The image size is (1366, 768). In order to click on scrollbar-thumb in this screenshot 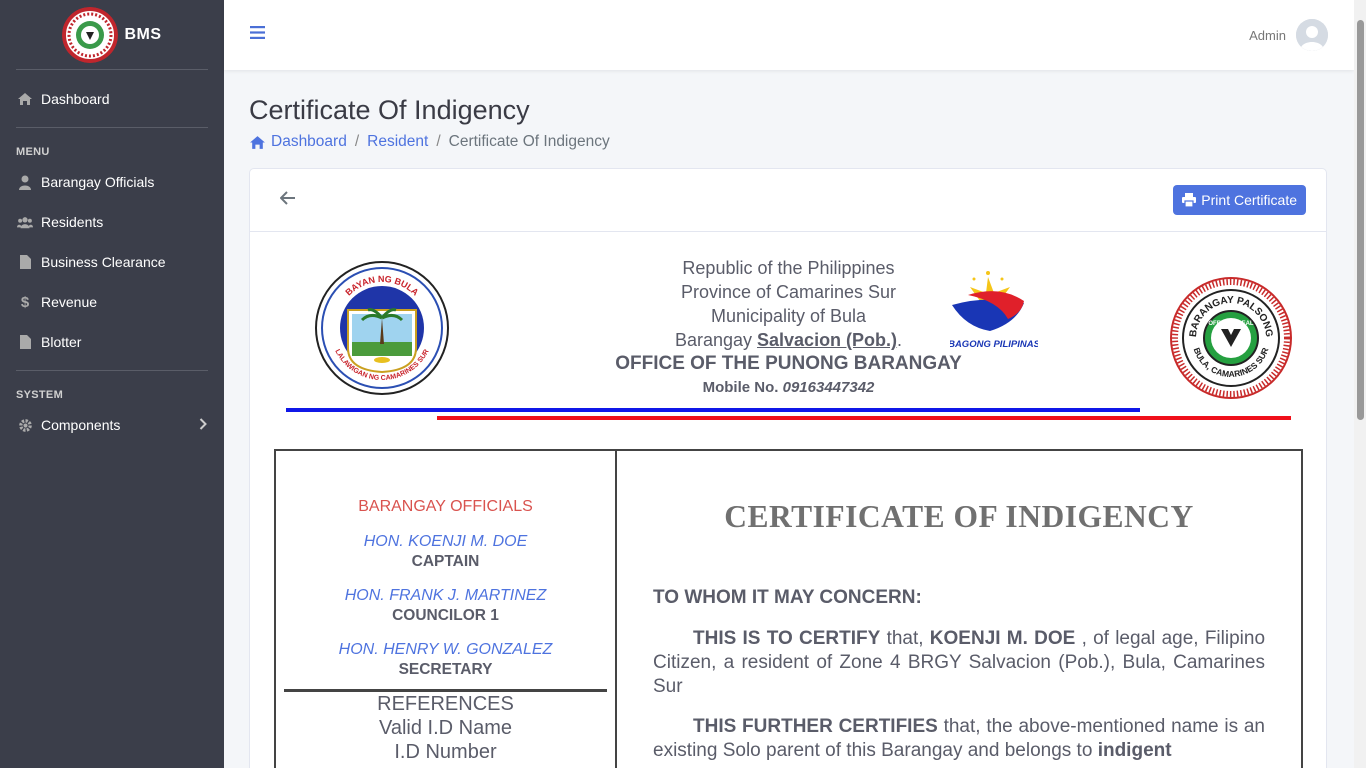, I will do `click(1360, 220)`.